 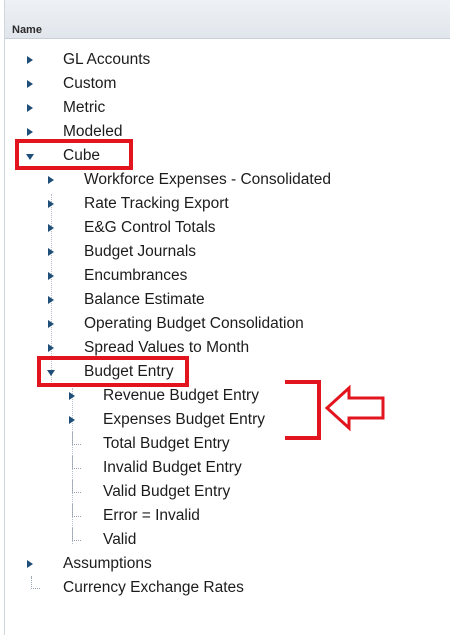 I want to click on column-header-name: Name, so click(x=27, y=30).